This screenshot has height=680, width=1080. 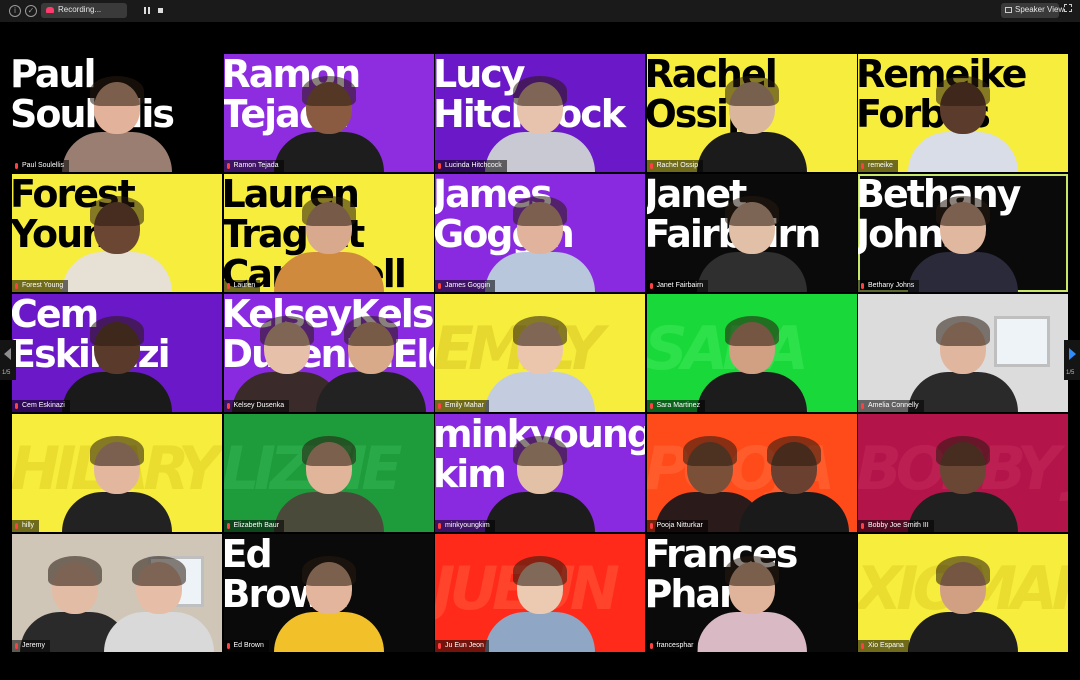 I want to click on participant-tile: XIOMARAXio Espana, so click(x=963, y=593).